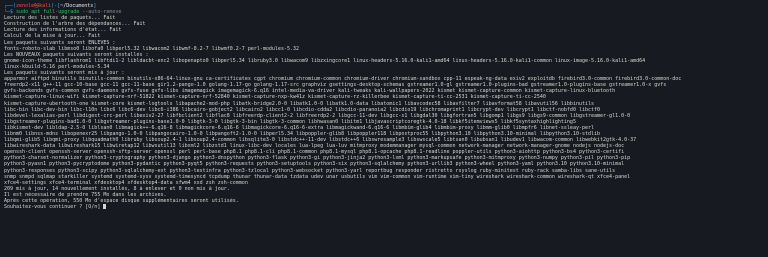 The height and width of the screenshot is (257, 768). Describe the element at coordinates (56, 6) in the screenshot. I see `prompt-sep: )-[` at that location.